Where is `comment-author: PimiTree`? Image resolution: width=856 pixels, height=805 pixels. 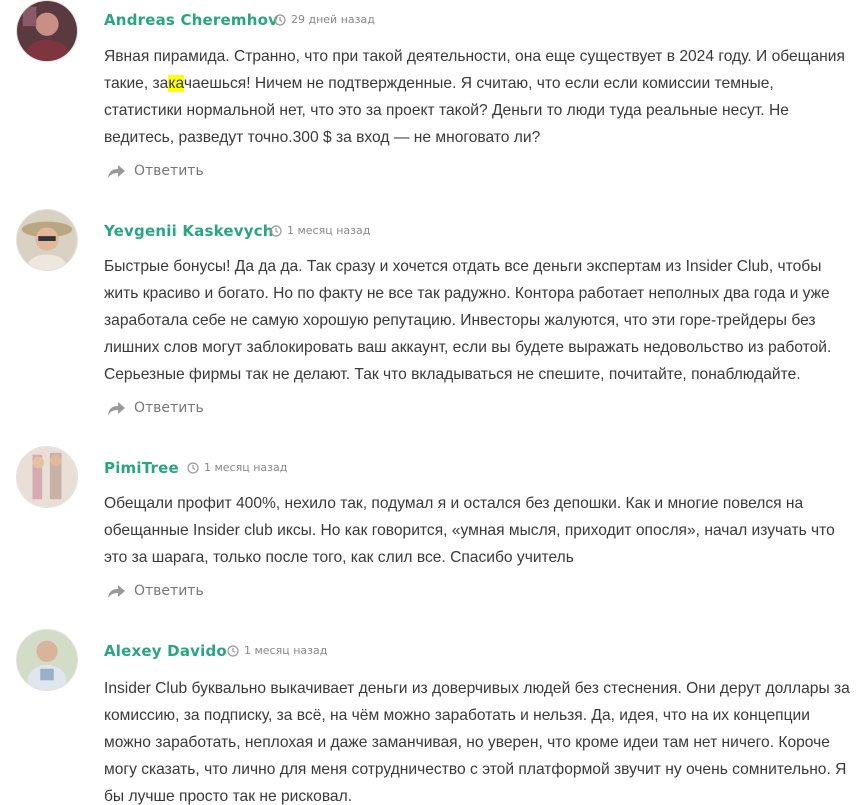
comment-author: PimiTree is located at coordinates (141, 468).